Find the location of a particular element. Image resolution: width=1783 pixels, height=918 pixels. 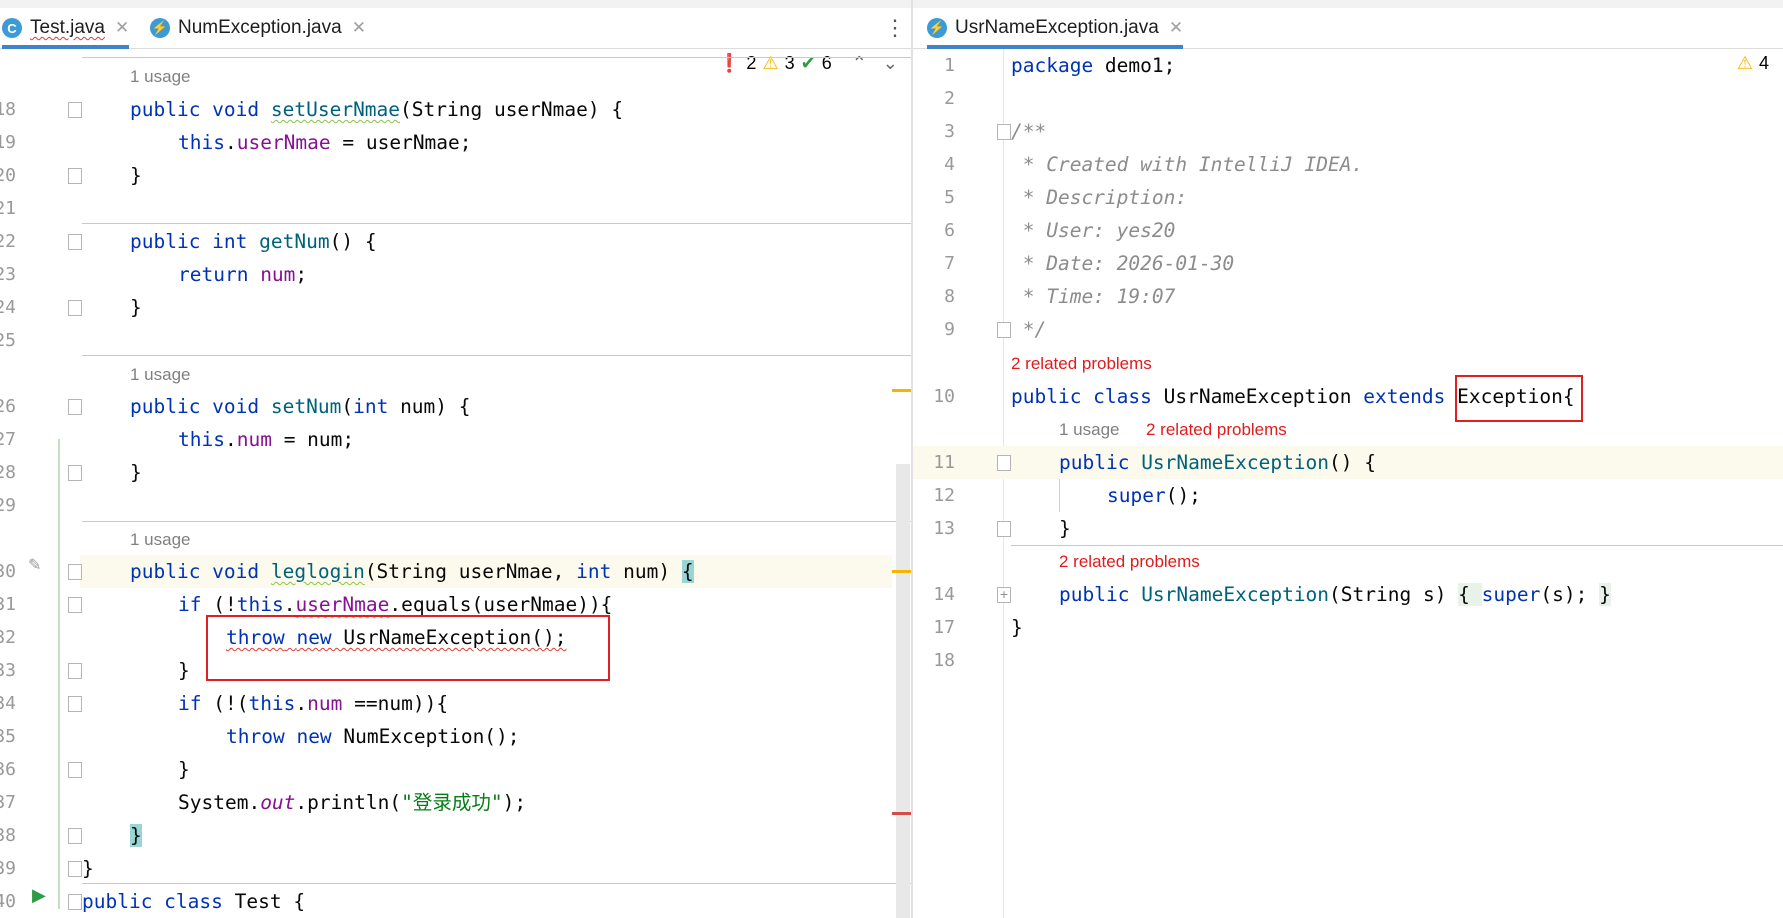

line-number: 34 is located at coordinates (8, 703).